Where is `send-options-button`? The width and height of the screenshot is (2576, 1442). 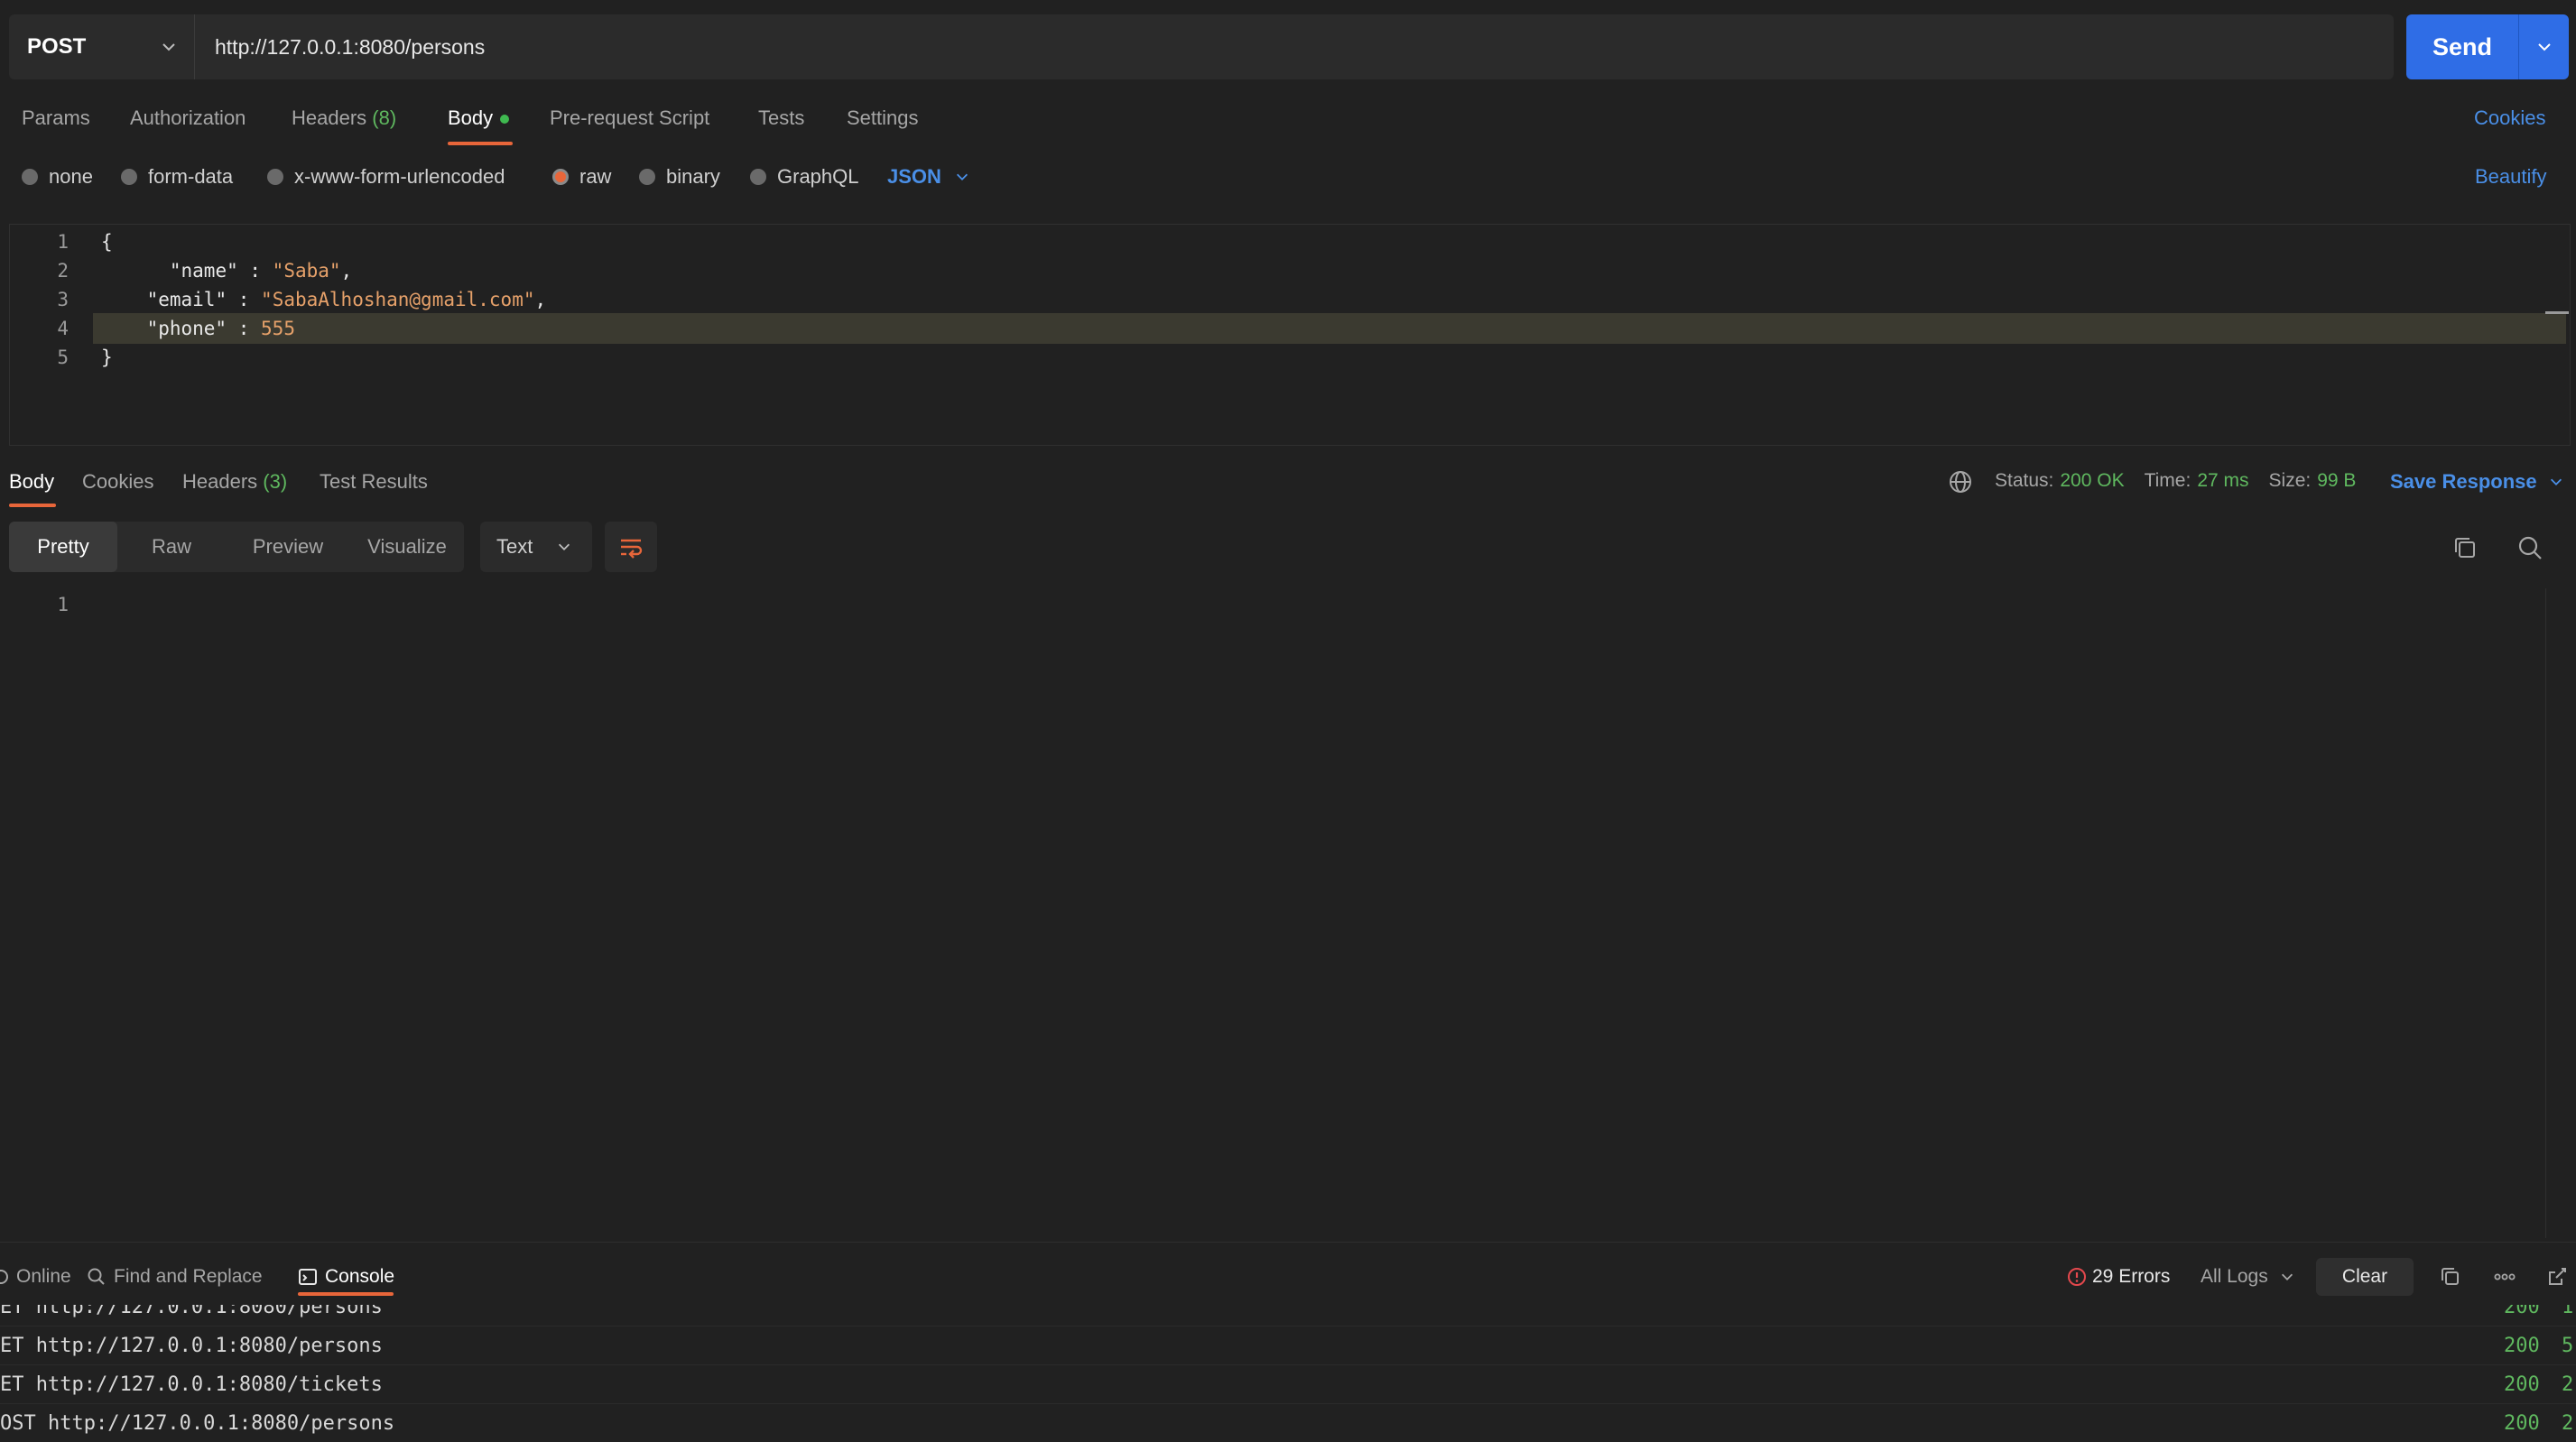
send-options-button is located at coordinates (2544, 46).